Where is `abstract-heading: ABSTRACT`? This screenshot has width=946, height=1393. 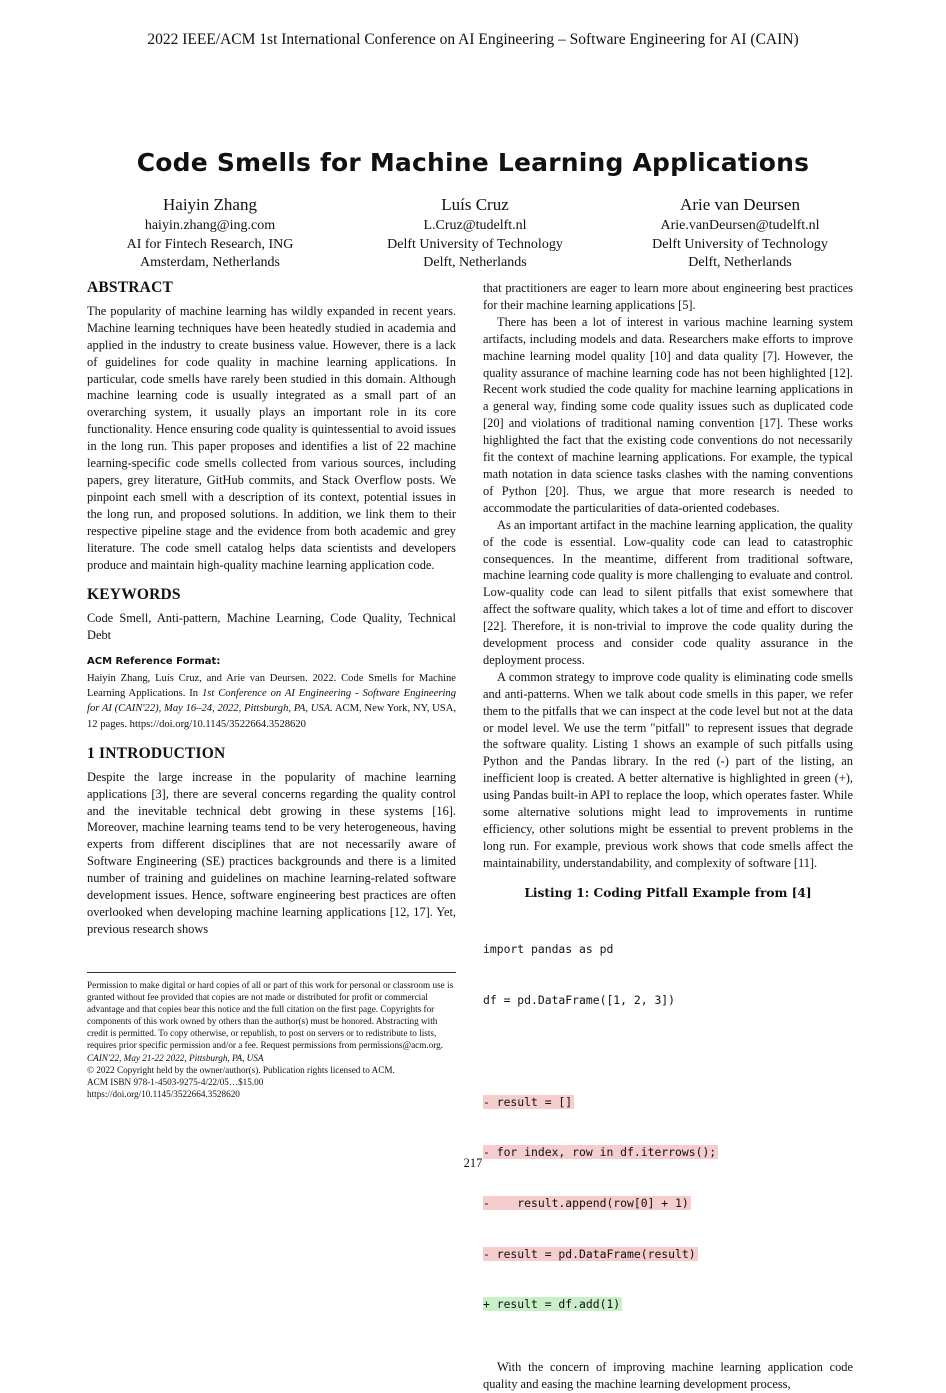 abstract-heading: ABSTRACT is located at coordinates (130, 287).